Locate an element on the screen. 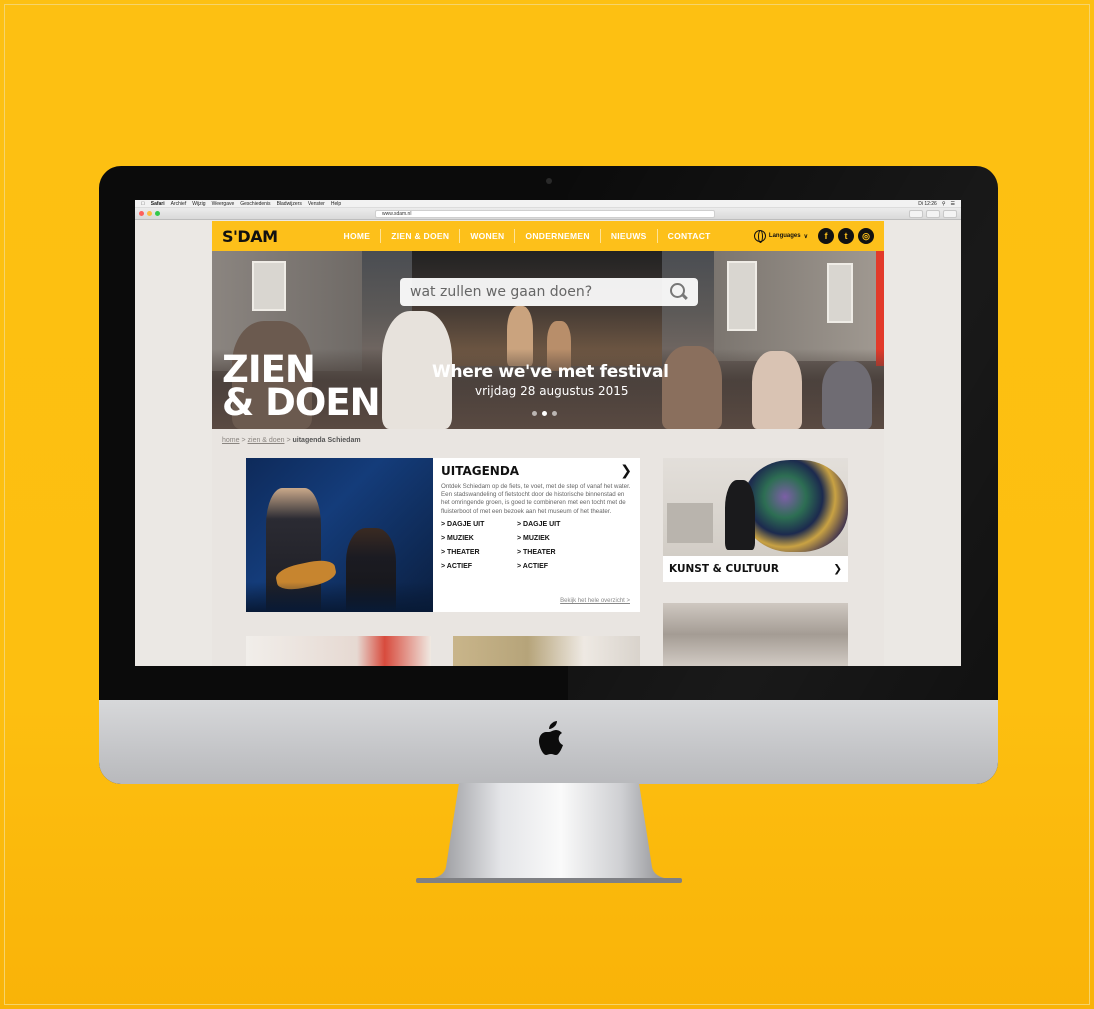  menubar-item: Venster is located at coordinates (316, 204).